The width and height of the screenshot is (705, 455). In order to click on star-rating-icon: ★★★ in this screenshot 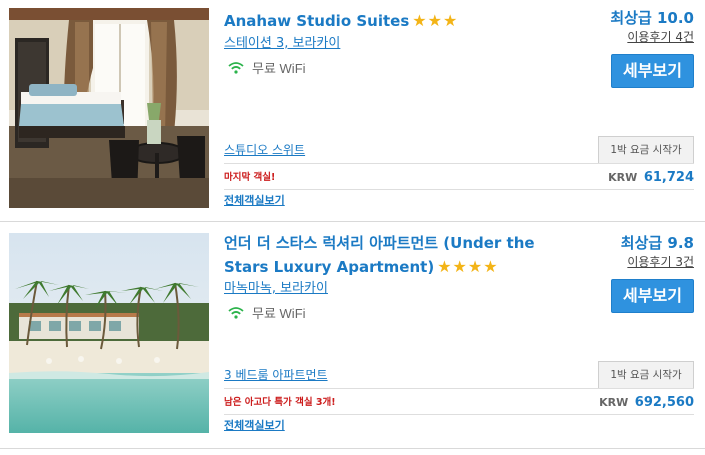, I will do `click(435, 20)`.